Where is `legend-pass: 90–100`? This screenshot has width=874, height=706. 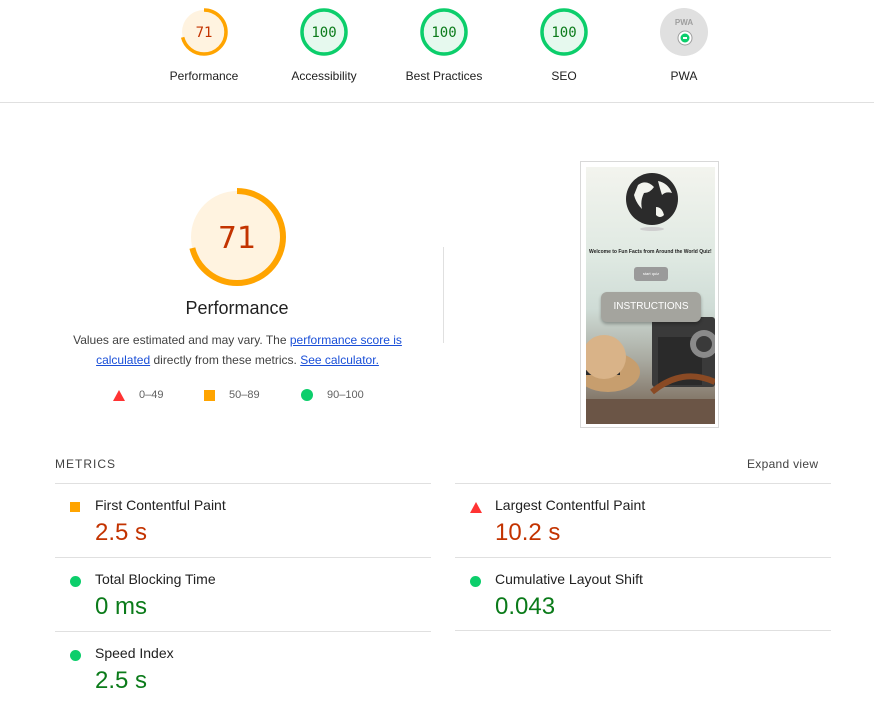
legend-pass: 90–100 is located at coordinates (332, 395).